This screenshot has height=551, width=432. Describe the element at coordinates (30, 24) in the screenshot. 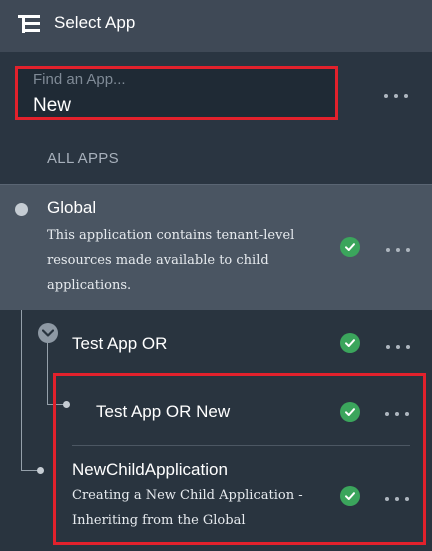

I see `app-list-icon` at that location.